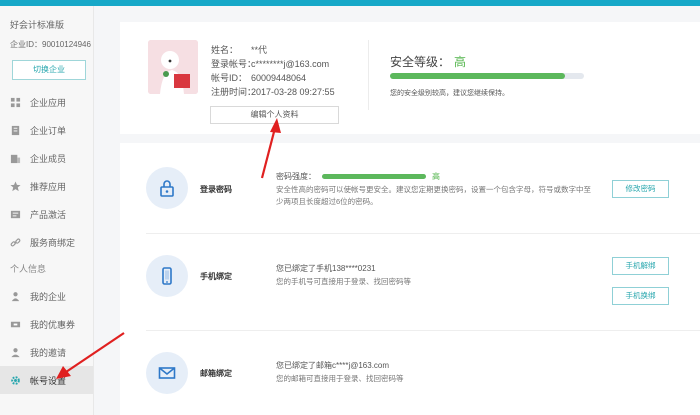  What do you see at coordinates (460, 62) in the screenshot?
I see `security-level-value: 高` at bounding box center [460, 62].